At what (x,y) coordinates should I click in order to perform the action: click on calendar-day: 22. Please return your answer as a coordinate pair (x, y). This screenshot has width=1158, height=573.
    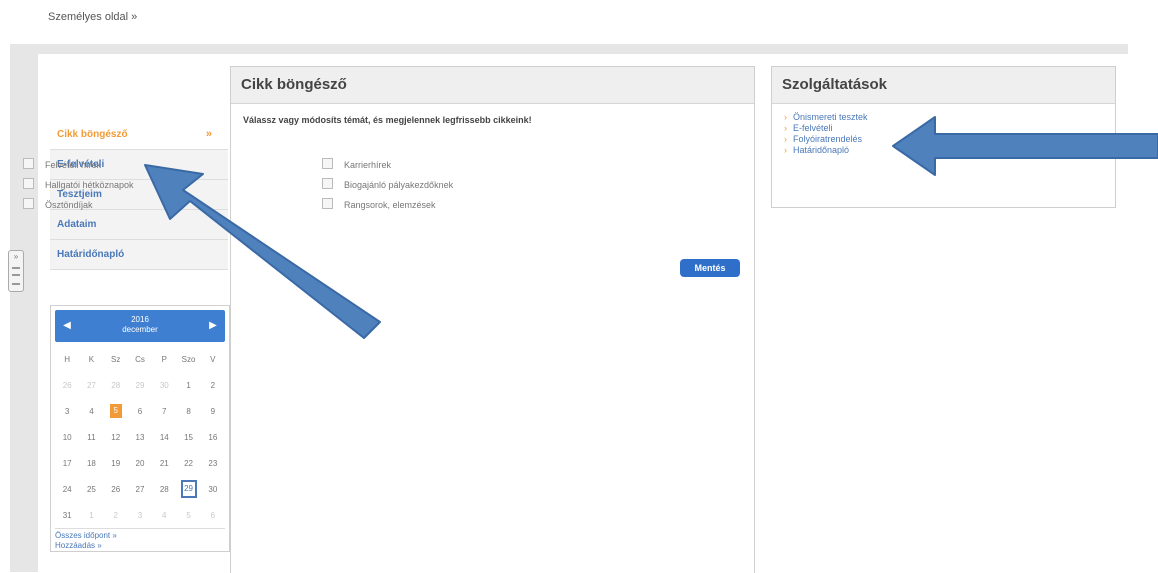
    Looking at the image, I should click on (188, 463).